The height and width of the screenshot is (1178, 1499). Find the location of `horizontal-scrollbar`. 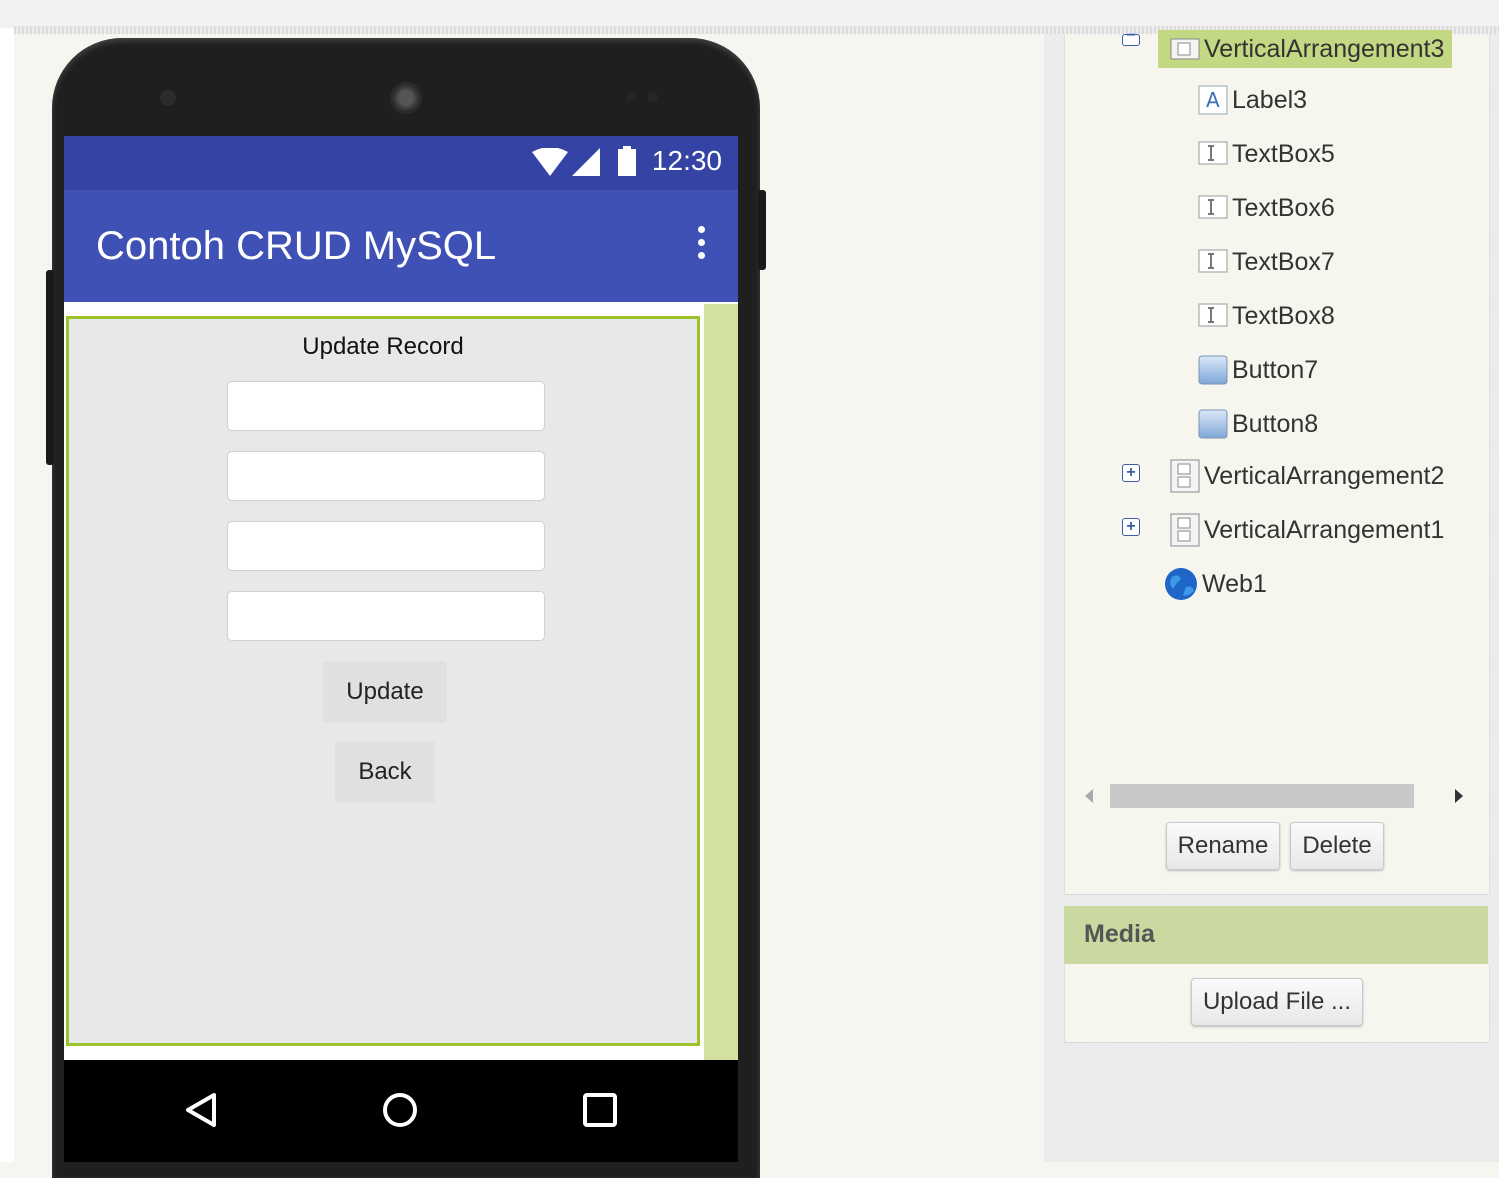

horizontal-scrollbar is located at coordinates (1275, 796).